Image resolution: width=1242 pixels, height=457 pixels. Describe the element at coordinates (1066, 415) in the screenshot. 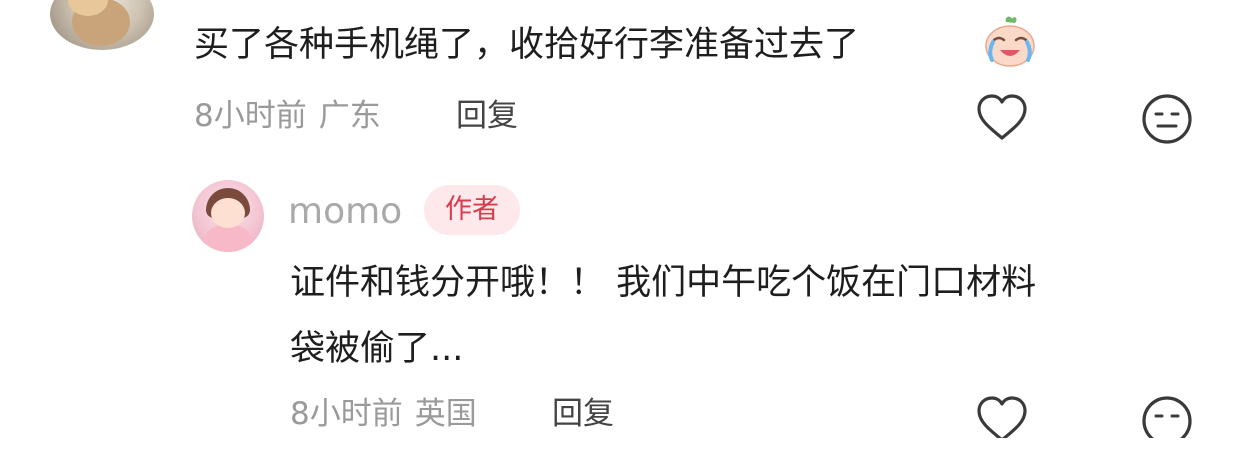

I see `reply-action-icons` at that location.